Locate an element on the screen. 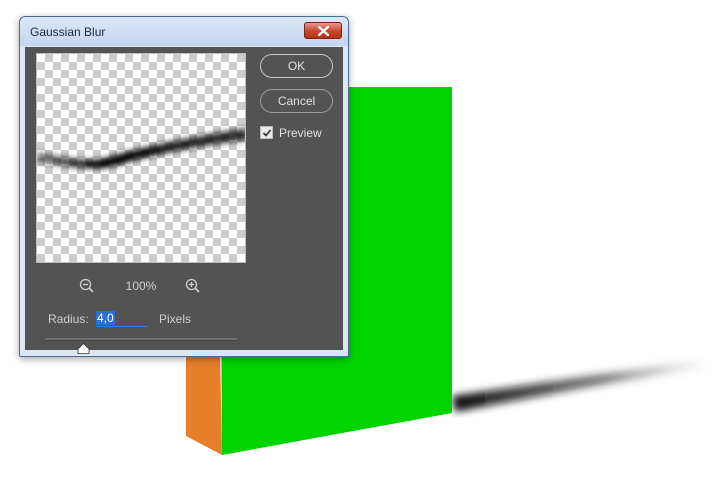 The image size is (717, 478). radius-input: 4,0 is located at coordinates (122, 318).